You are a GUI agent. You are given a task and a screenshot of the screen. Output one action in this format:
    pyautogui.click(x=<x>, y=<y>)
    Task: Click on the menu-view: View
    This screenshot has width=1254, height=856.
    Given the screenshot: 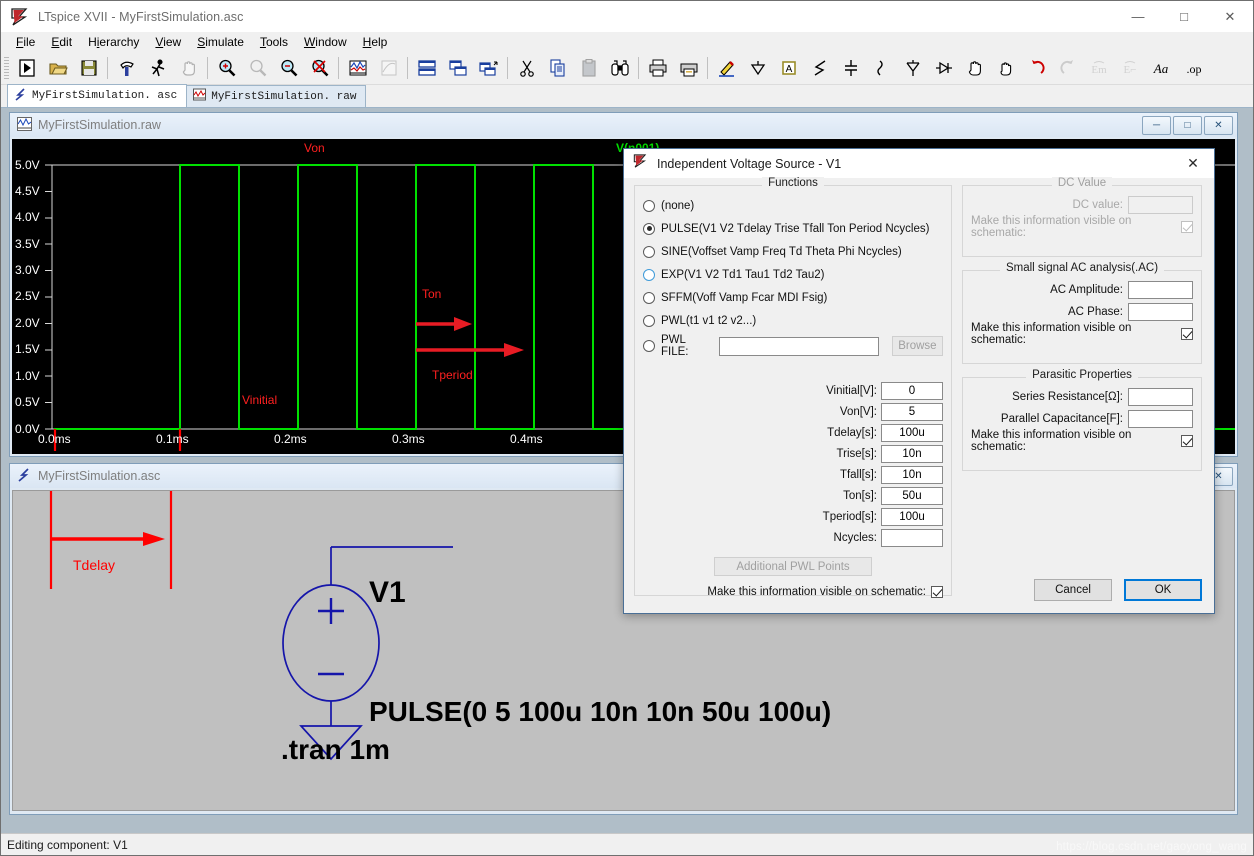 What is the action you would take?
    pyautogui.click(x=168, y=42)
    